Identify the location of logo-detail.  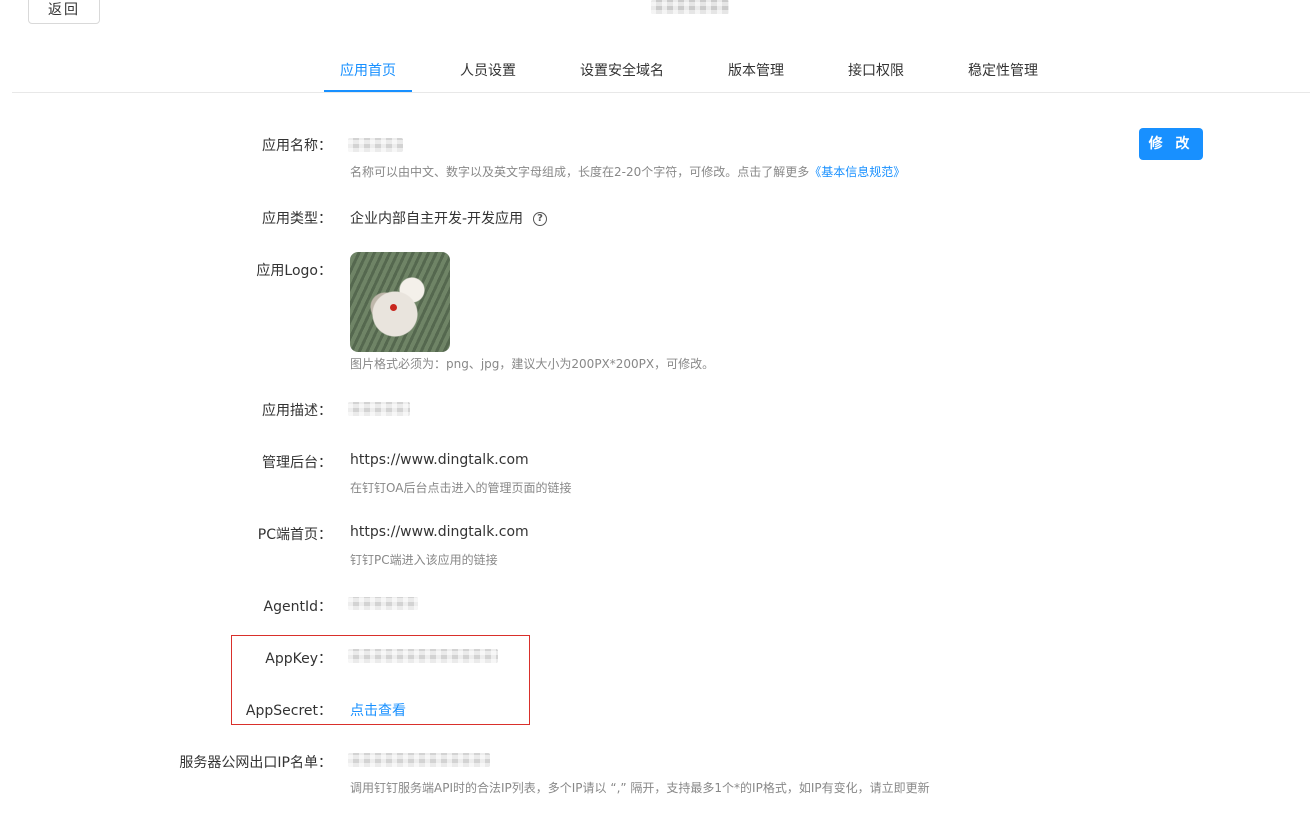
(393, 307).